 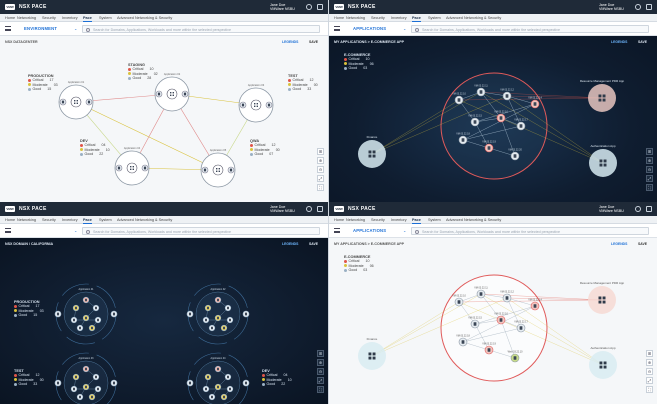 I want to click on legend-count: 02, so click(x=155, y=73).